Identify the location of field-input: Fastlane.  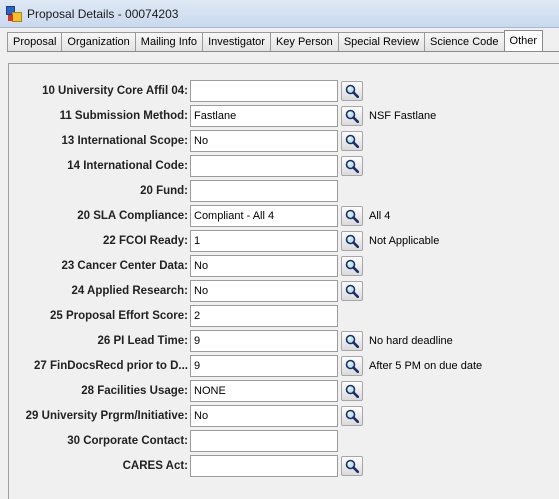
(264, 116).